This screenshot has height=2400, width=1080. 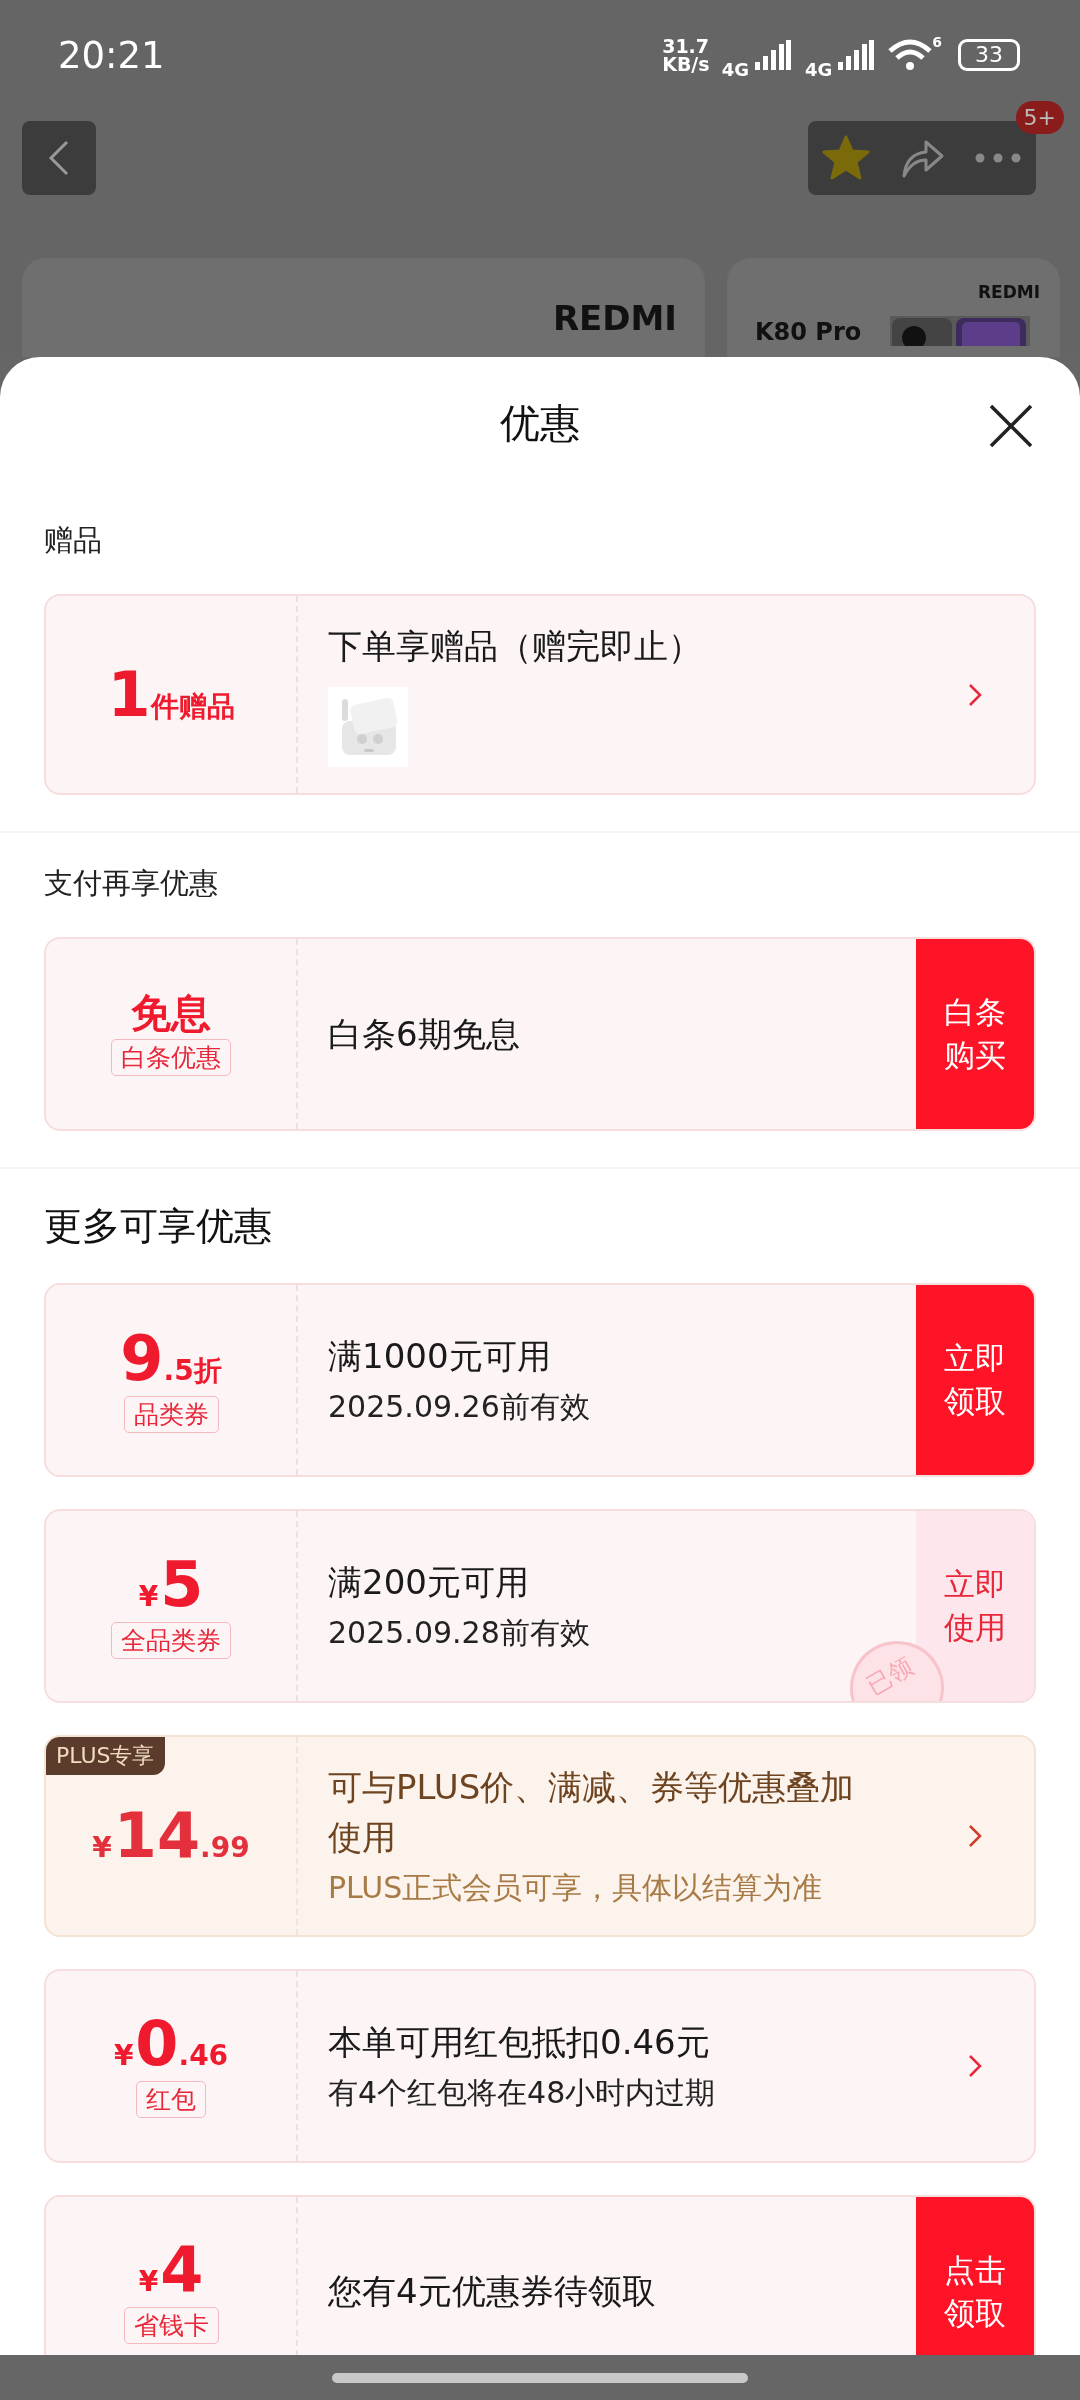 I want to click on offer-value: ¥0.46, so click(x=171, y=2044).